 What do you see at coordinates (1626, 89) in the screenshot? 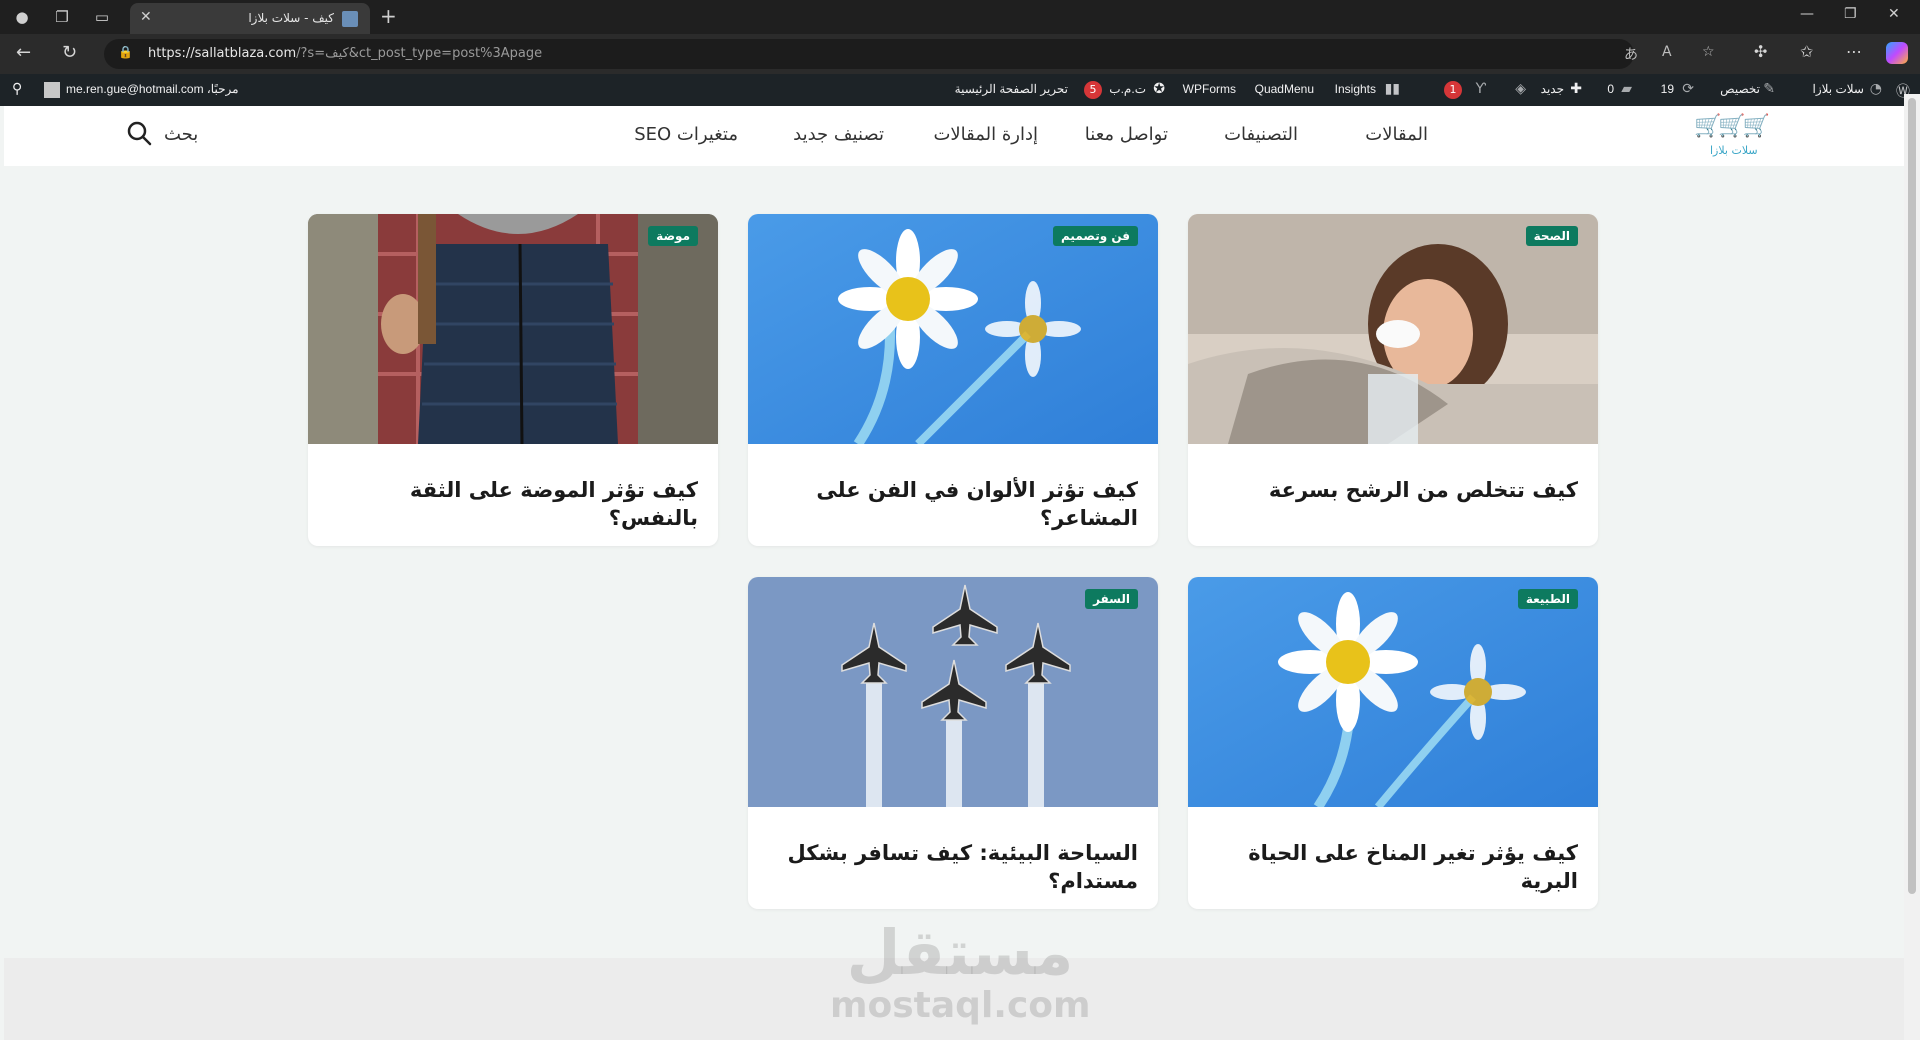
I see `comments-icon: ▰` at bounding box center [1626, 89].